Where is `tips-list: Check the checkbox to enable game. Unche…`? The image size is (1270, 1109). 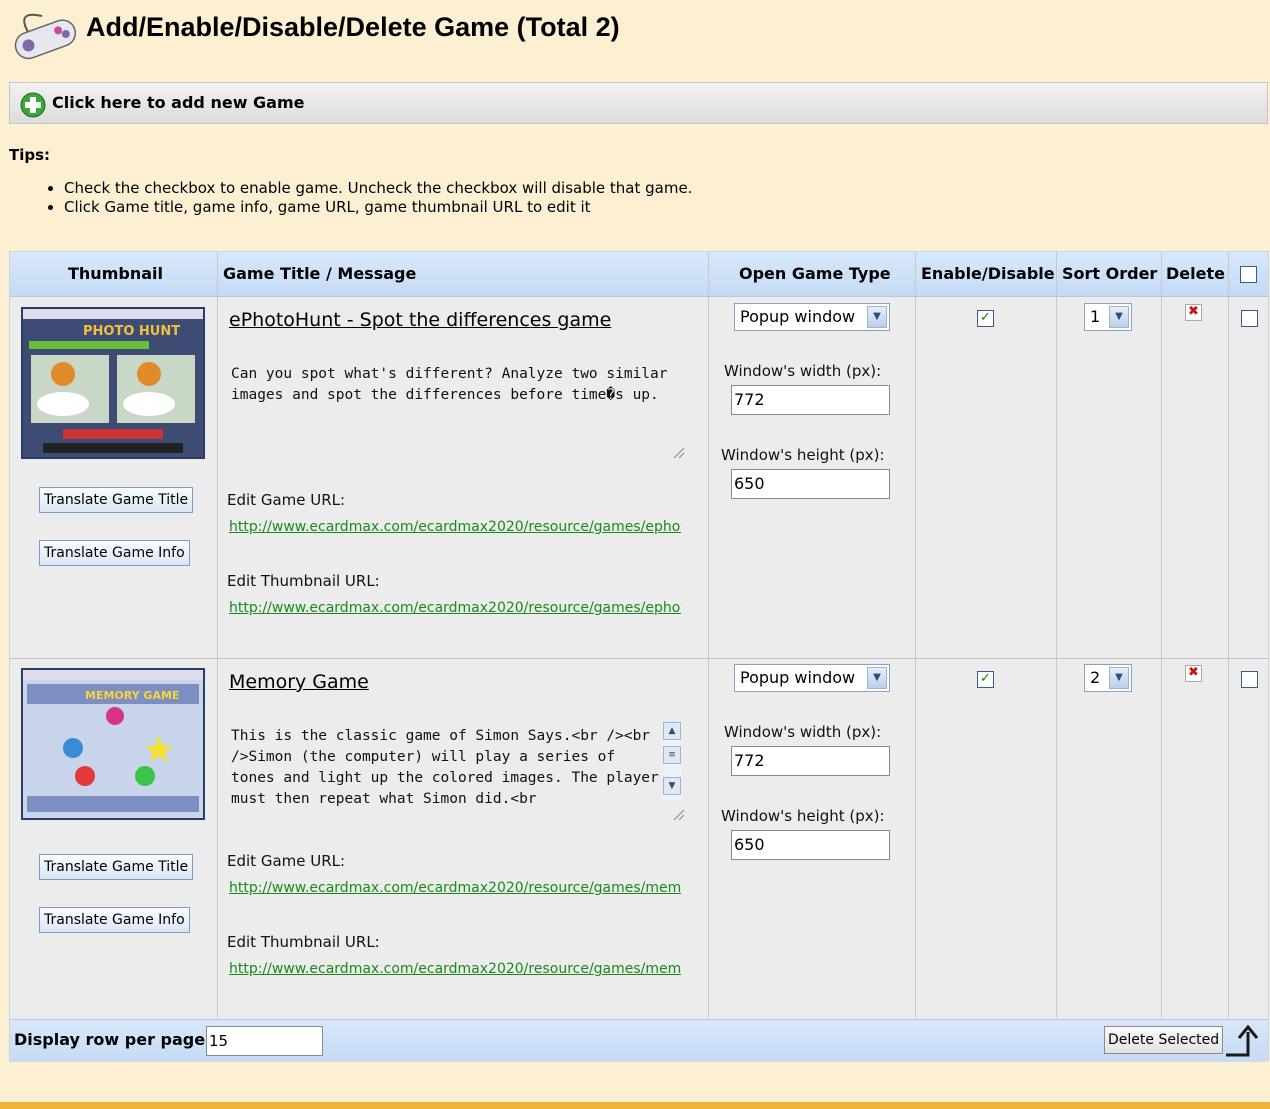 tips-list: Check the checkbox to enable game. Unche… is located at coordinates (368, 198).